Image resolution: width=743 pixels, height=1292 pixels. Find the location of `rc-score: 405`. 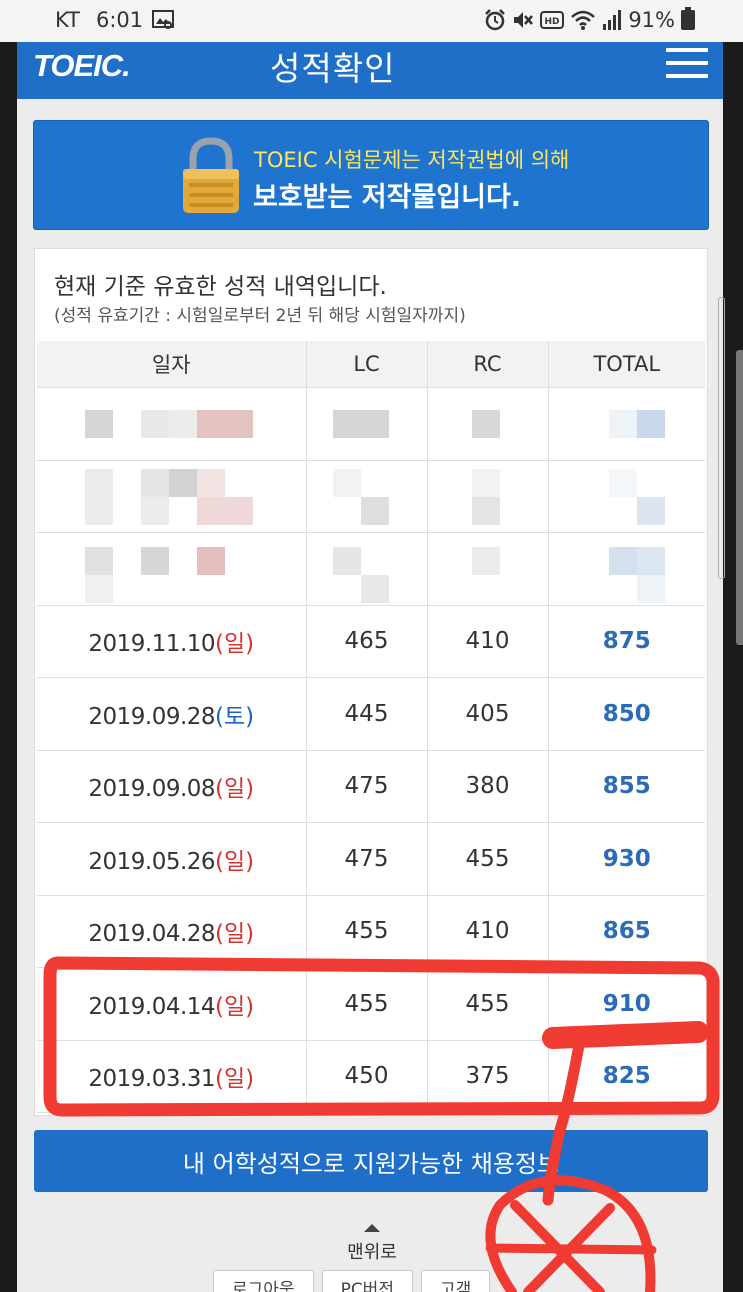

rc-score: 405 is located at coordinates (488, 714).